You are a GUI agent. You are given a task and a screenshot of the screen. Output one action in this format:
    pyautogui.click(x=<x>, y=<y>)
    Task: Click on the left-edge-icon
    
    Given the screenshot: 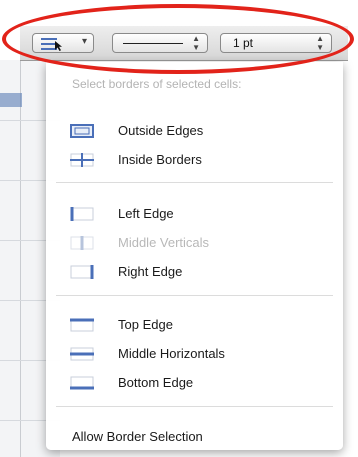 What is the action you would take?
    pyautogui.click(x=82, y=214)
    